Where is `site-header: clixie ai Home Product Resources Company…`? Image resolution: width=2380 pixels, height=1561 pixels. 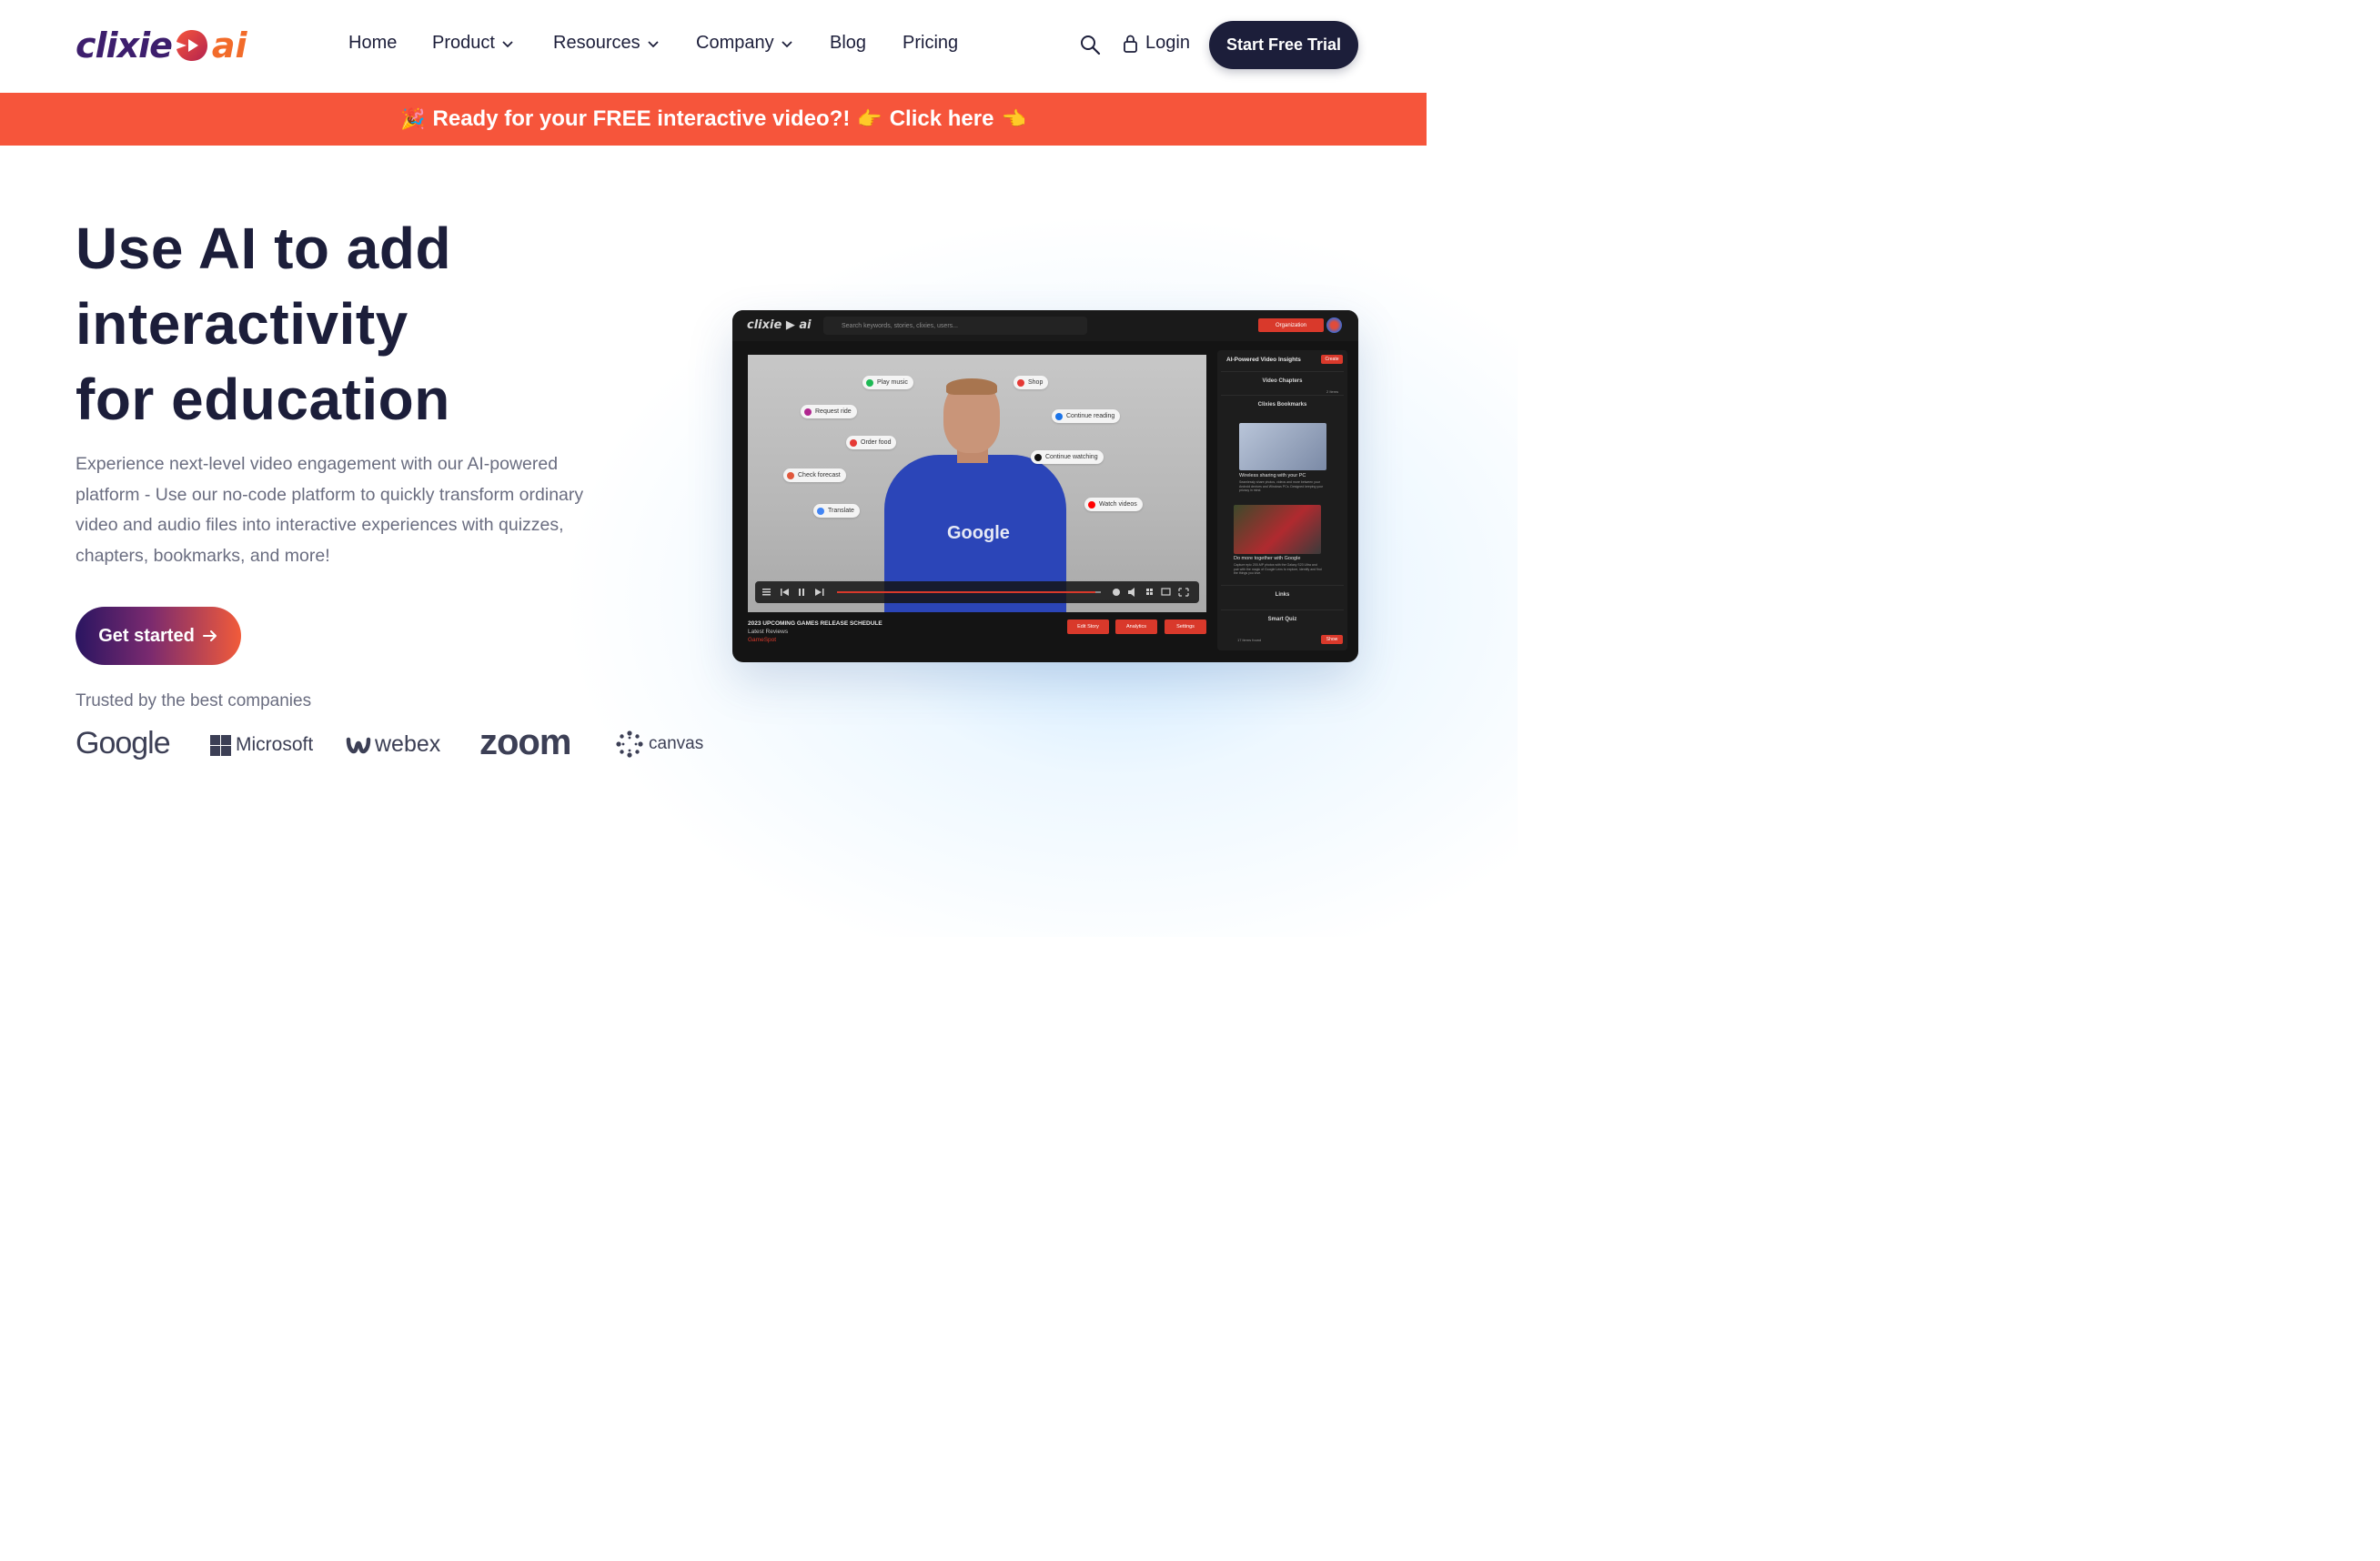 site-header: clixie ai Home Product Resources Company… is located at coordinates (713, 46).